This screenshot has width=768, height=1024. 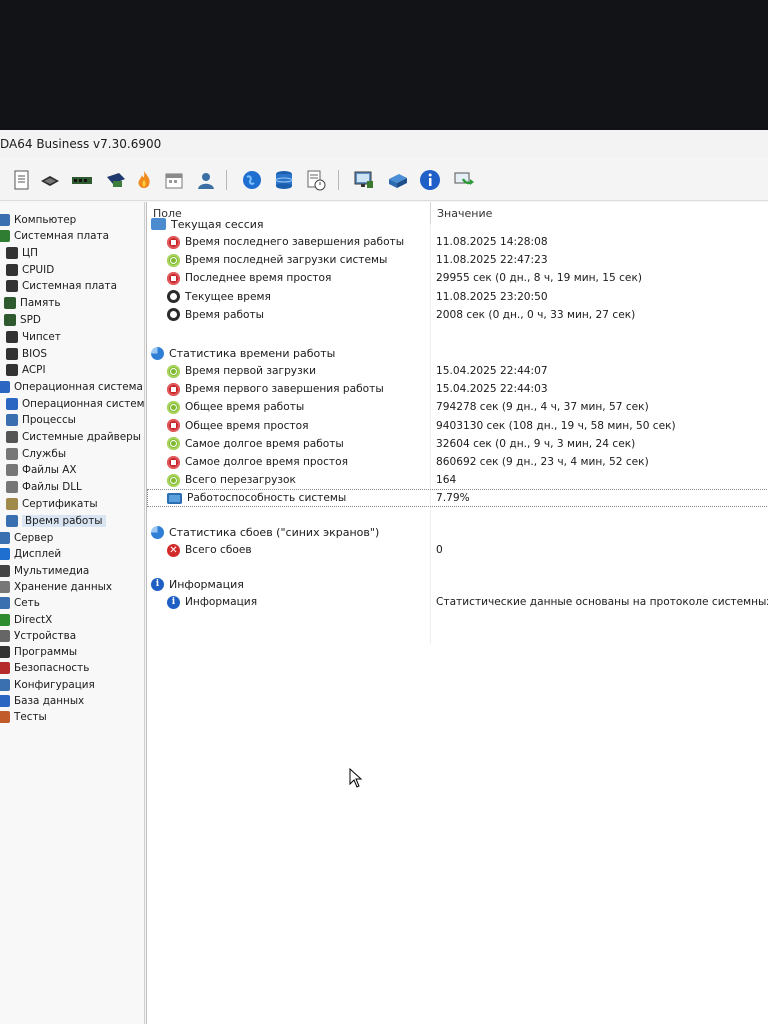 I want to click on tree-item: Файлы DLL, so click(x=44, y=487).